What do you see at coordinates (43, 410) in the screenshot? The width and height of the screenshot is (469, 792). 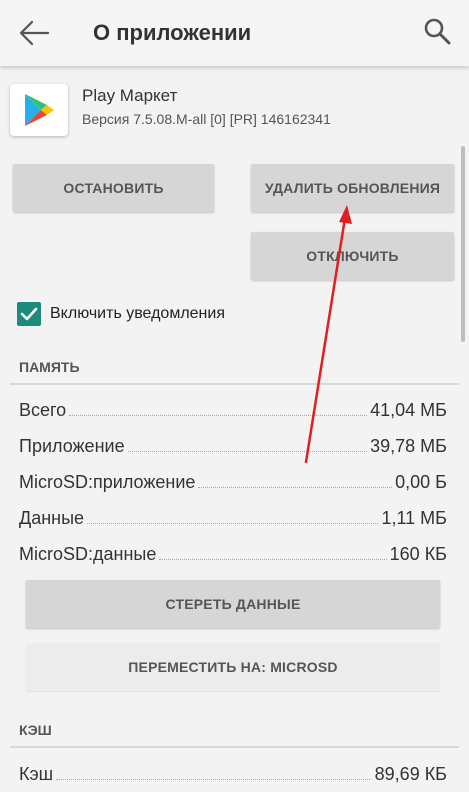 I see `row-label: Всего` at bounding box center [43, 410].